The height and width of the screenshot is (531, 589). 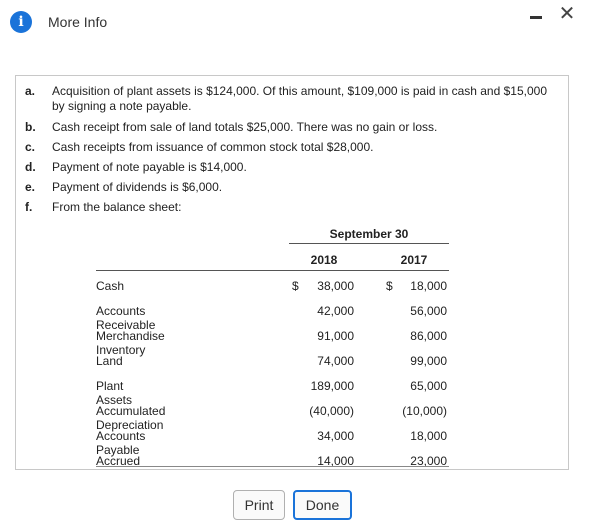 I want to click on close-icon: ✕, so click(x=567, y=14).